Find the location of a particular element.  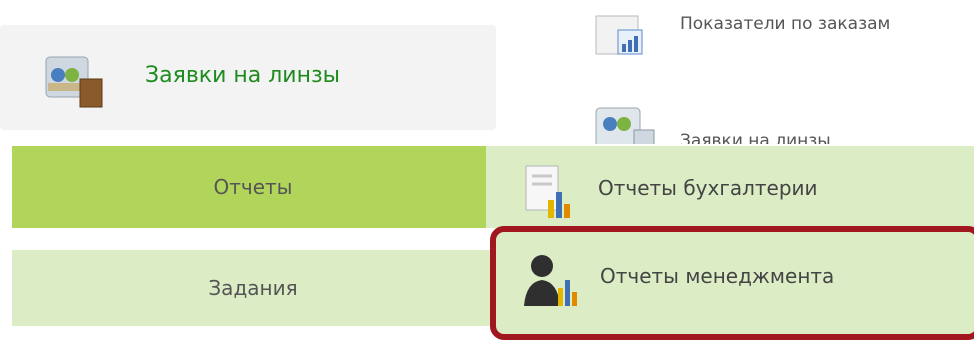

chart-document-icon is located at coordinates (619, 35).